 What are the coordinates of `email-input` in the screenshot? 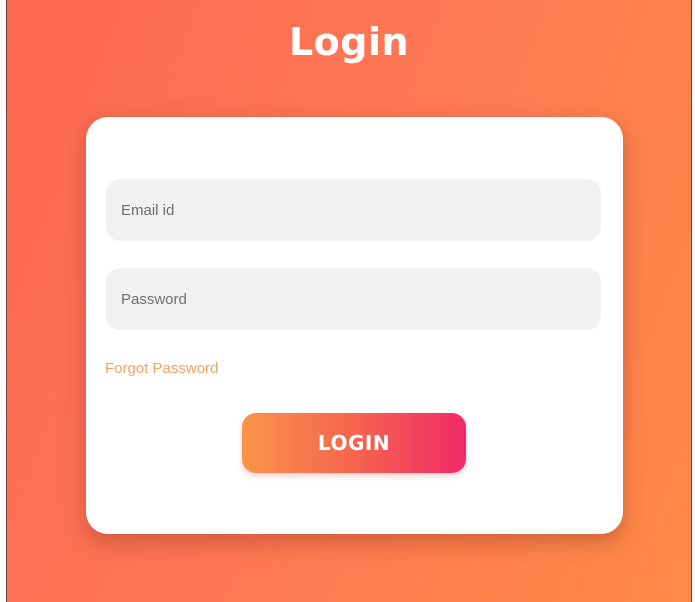 It's located at (353, 210).